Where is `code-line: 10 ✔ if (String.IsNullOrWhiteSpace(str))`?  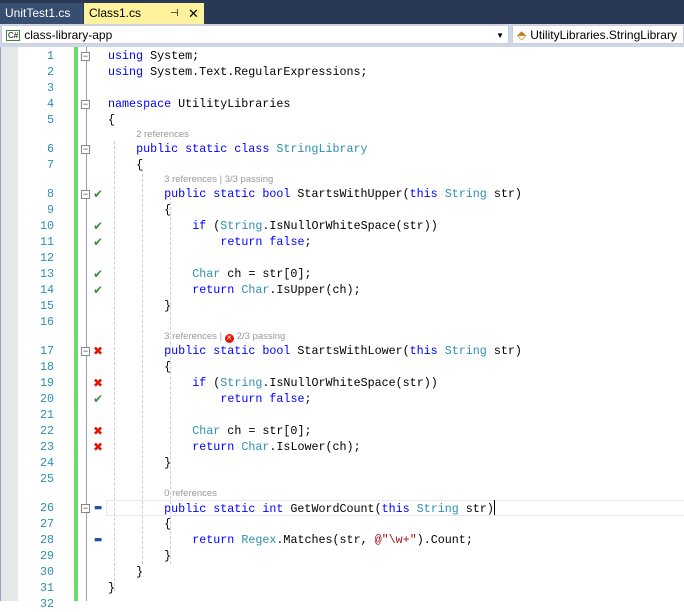
code-line: 10 ✔ if (String.IsNullOrWhiteSpace(str)) is located at coordinates (342, 226).